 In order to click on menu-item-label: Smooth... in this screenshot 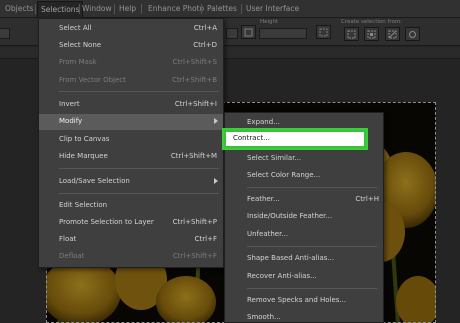, I will do `click(264, 317)`.